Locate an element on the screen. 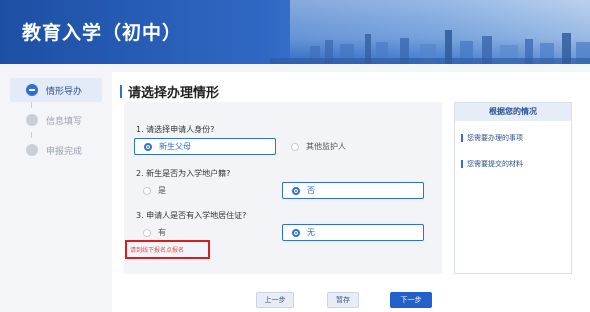 The height and width of the screenshot is (312, 590). option-parents: 新生父母 is located at coordinates (205, 146).